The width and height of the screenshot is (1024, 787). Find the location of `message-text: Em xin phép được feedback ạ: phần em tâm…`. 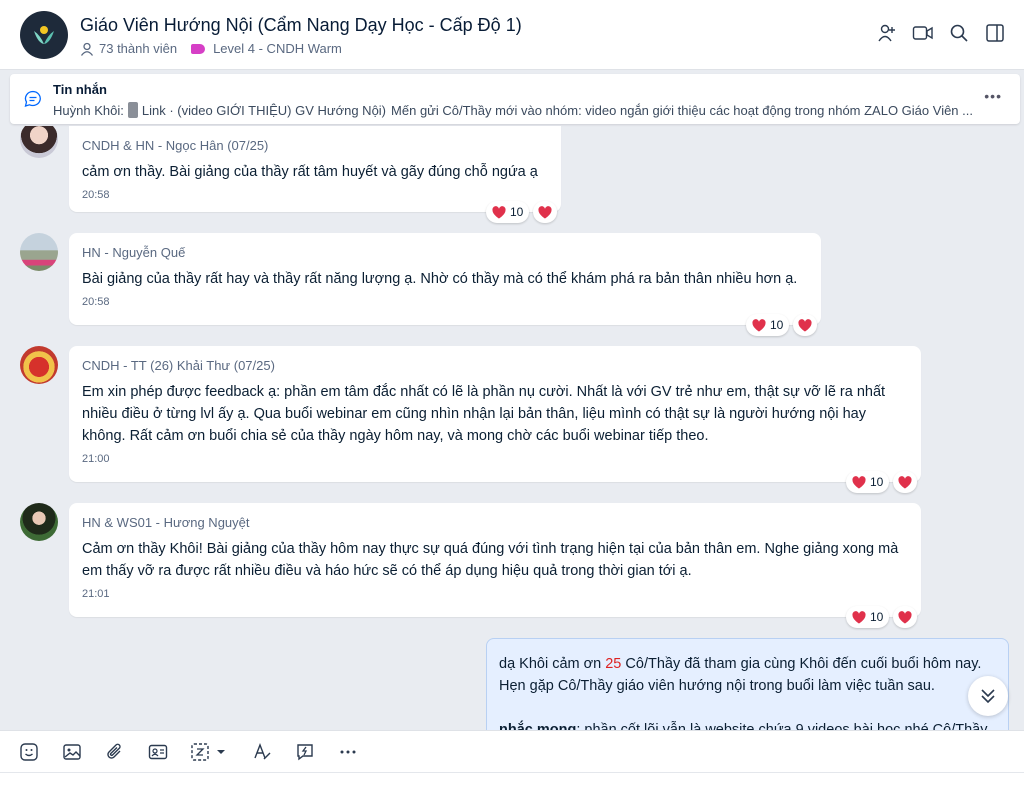

message-text: Em xin phép được feedback ạ: phần em tâm… is located at coordinates (484, 414).